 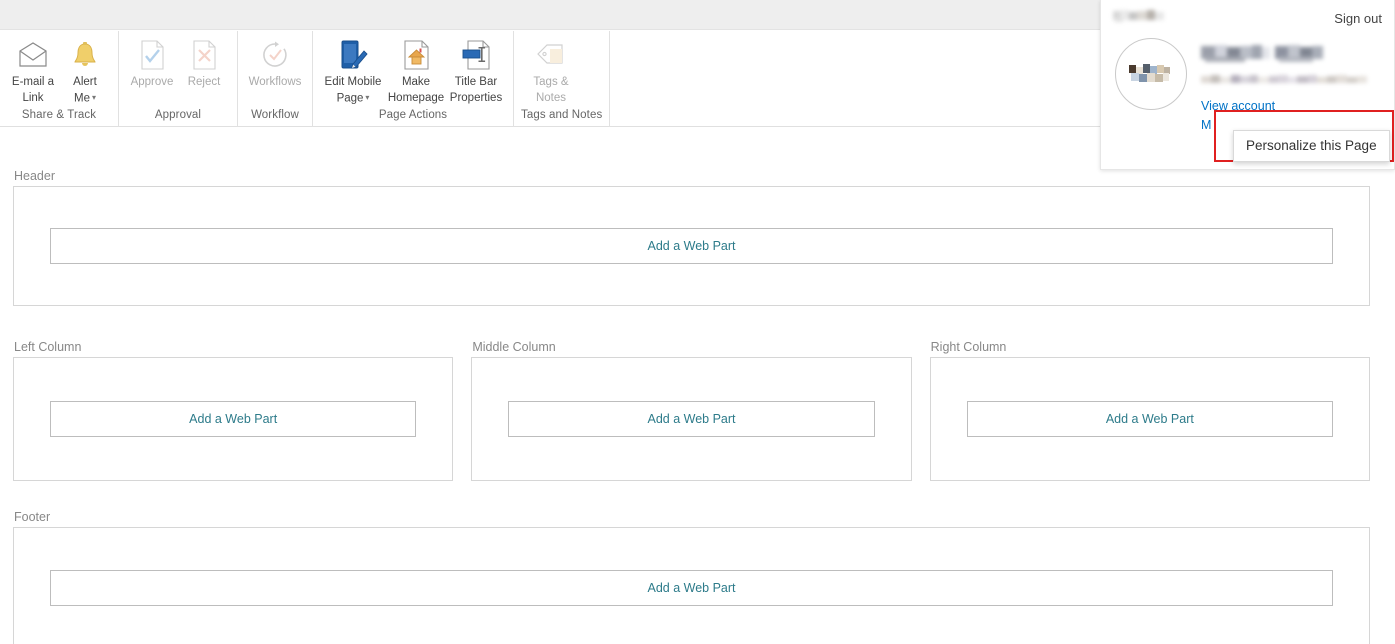 What do you see at coordinates (416, 55) in the screenshot?
I see `make-homepage-icon` at bounding box center [416, 55].